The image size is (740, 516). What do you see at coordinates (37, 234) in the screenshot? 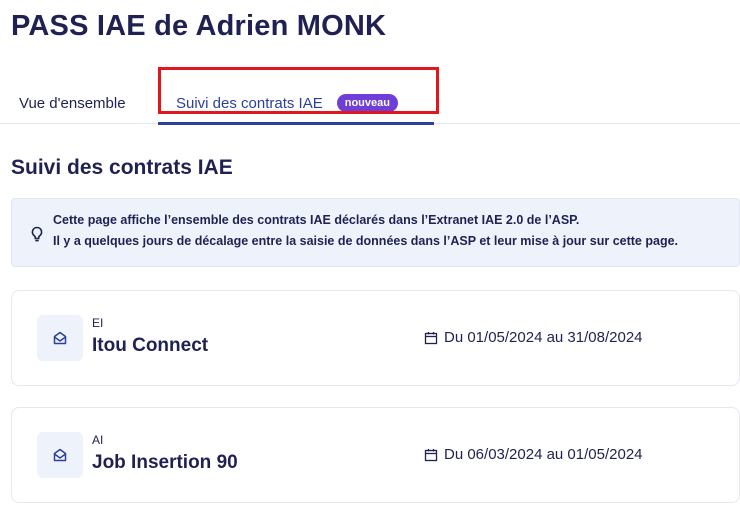
I see `lightbulb-icon` at bounding box center [37, 234].